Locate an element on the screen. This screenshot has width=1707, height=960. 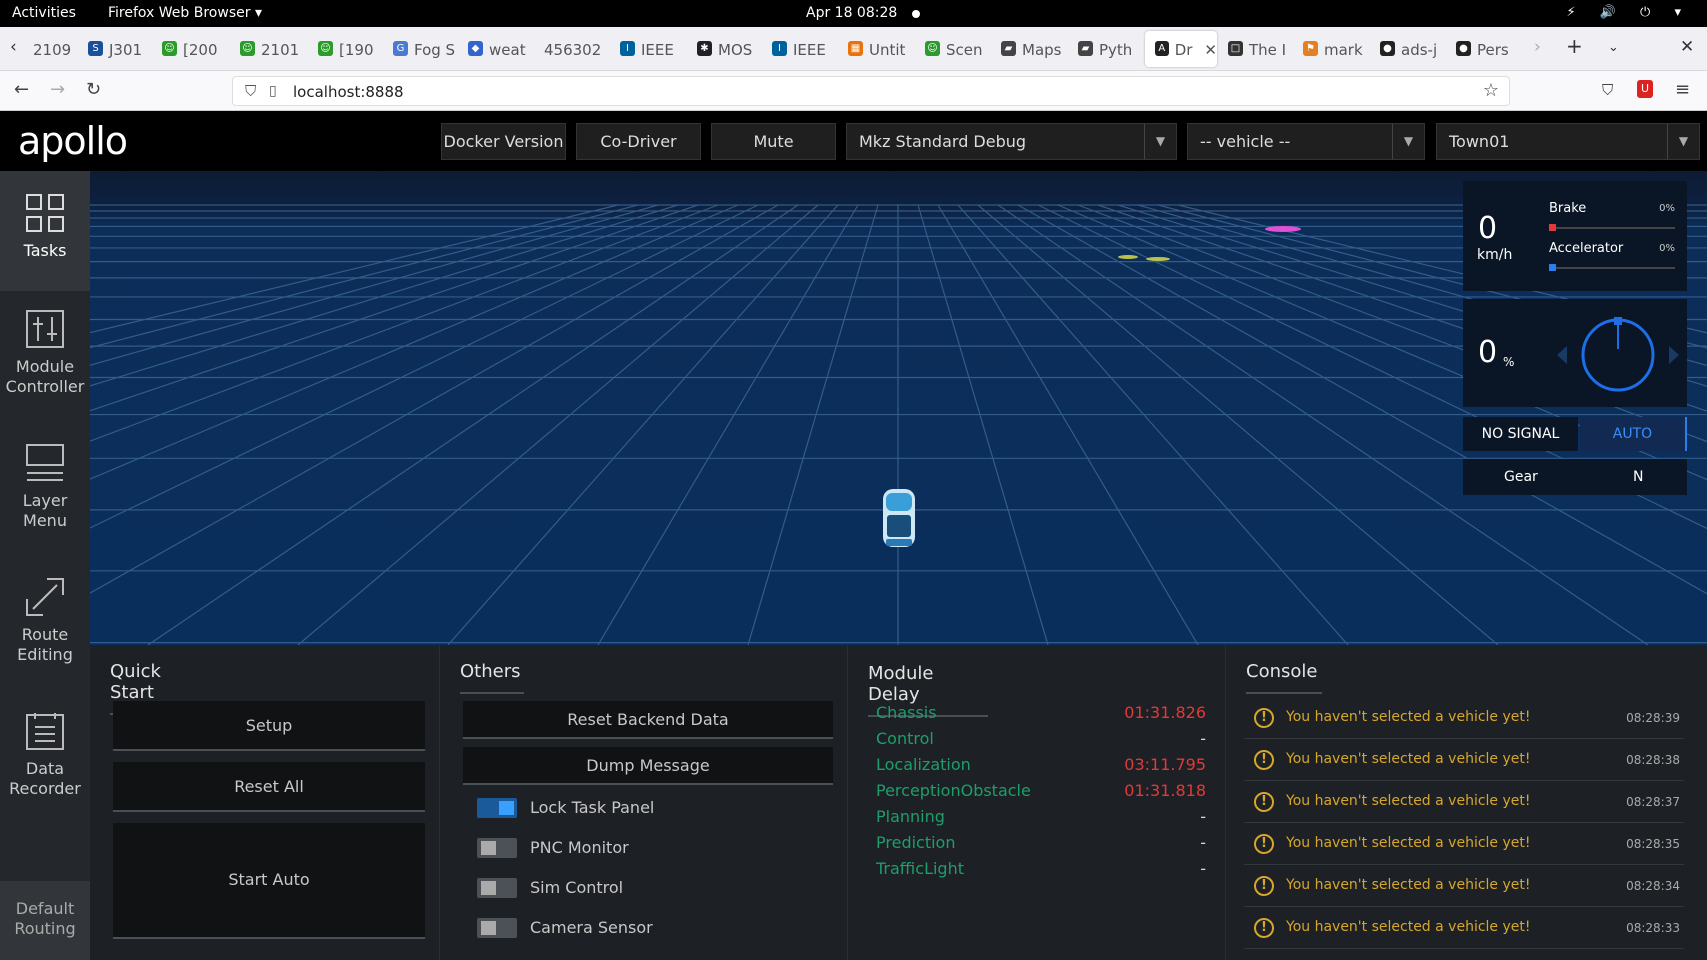
reload-icon: ↻ is located at coordinates (93, 89).